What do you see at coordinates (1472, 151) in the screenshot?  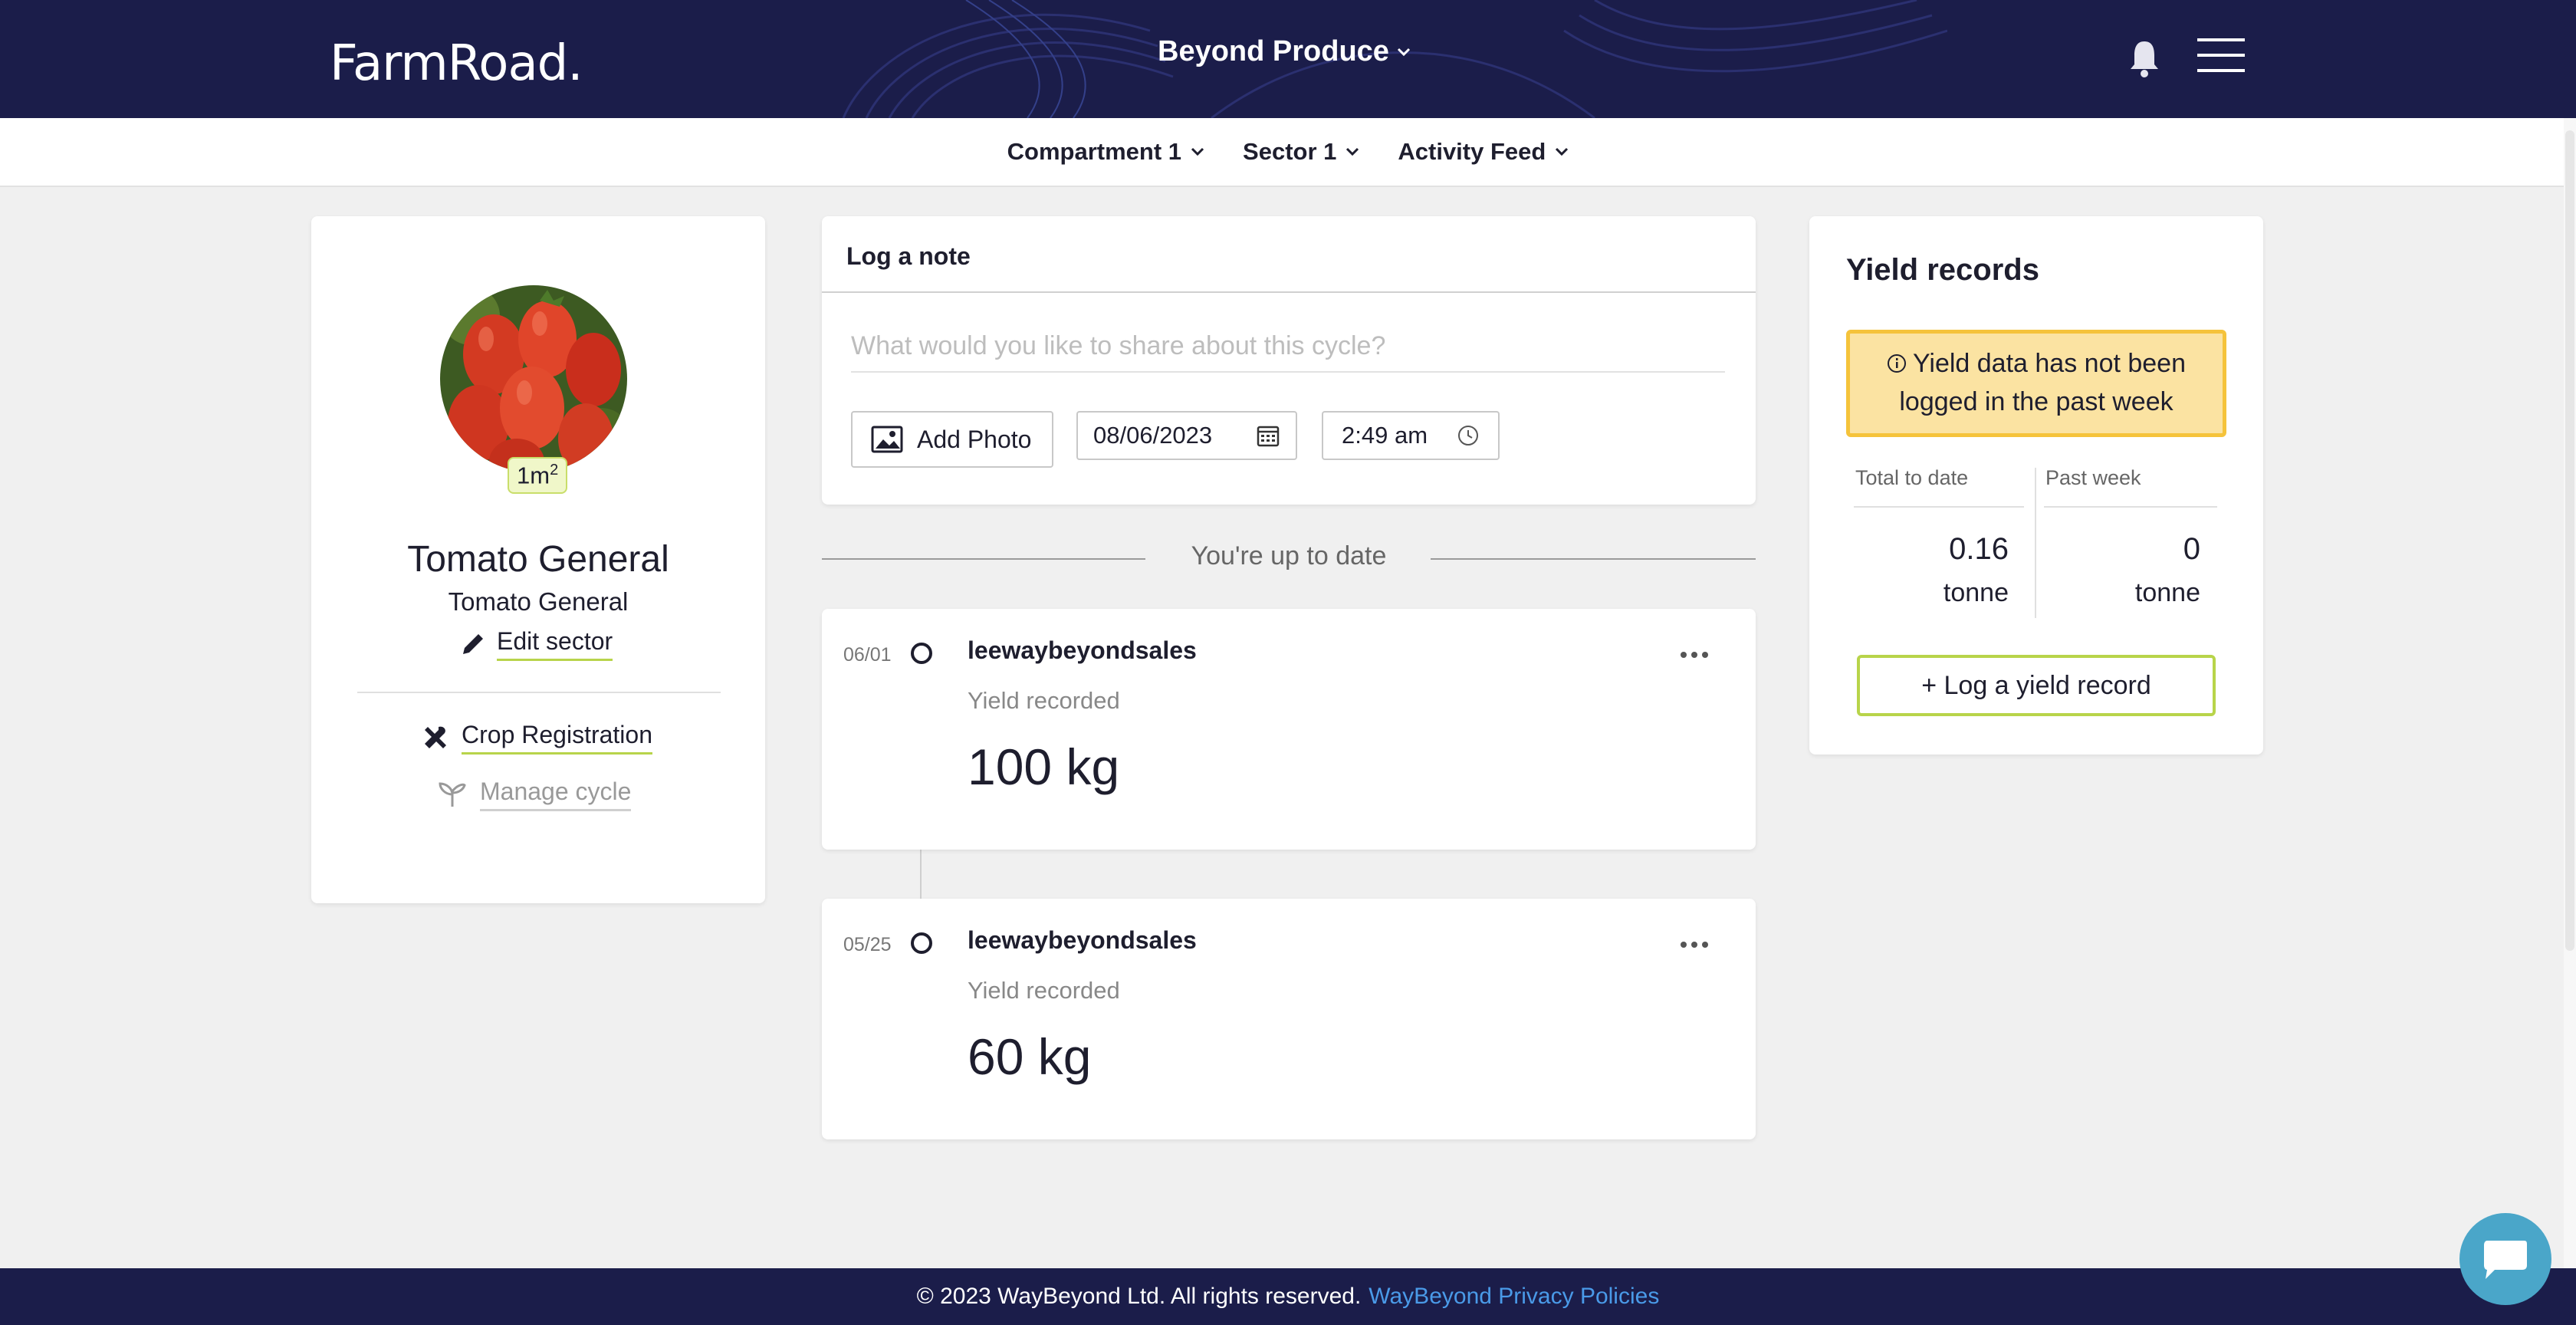 I see `activity-feed-label: Activity Feed` at bounding box center [1472, 151].